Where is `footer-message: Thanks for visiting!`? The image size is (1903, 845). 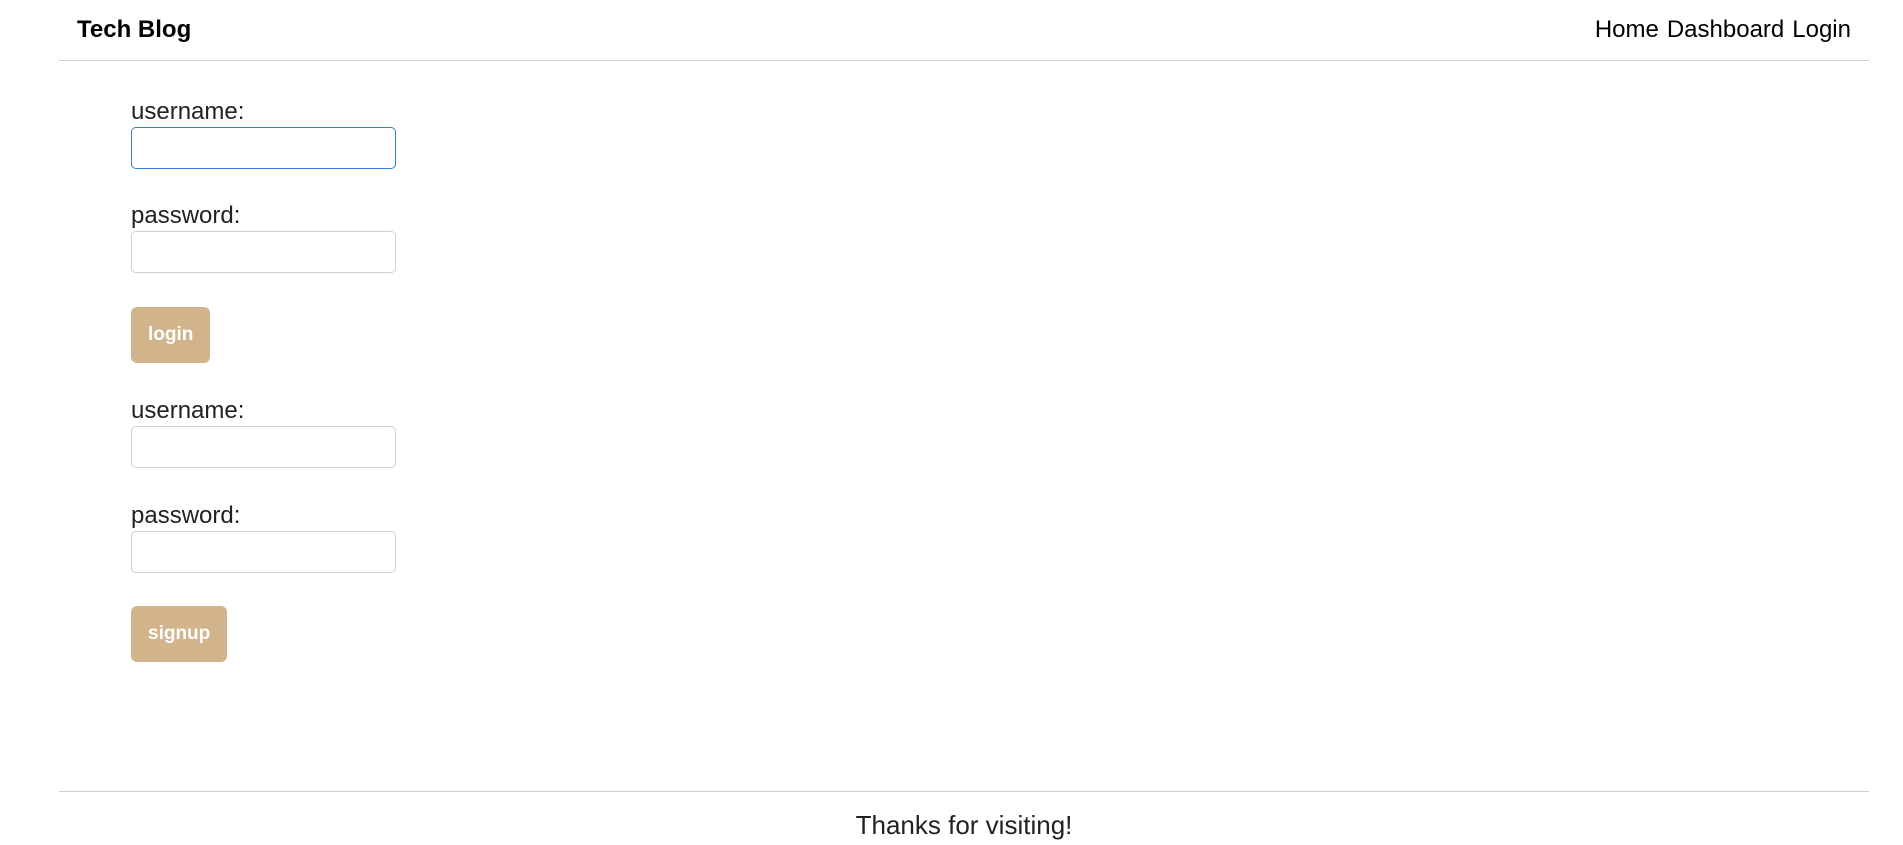 footer-message: Thanks for visiting! is located at coordinates (964, 825).